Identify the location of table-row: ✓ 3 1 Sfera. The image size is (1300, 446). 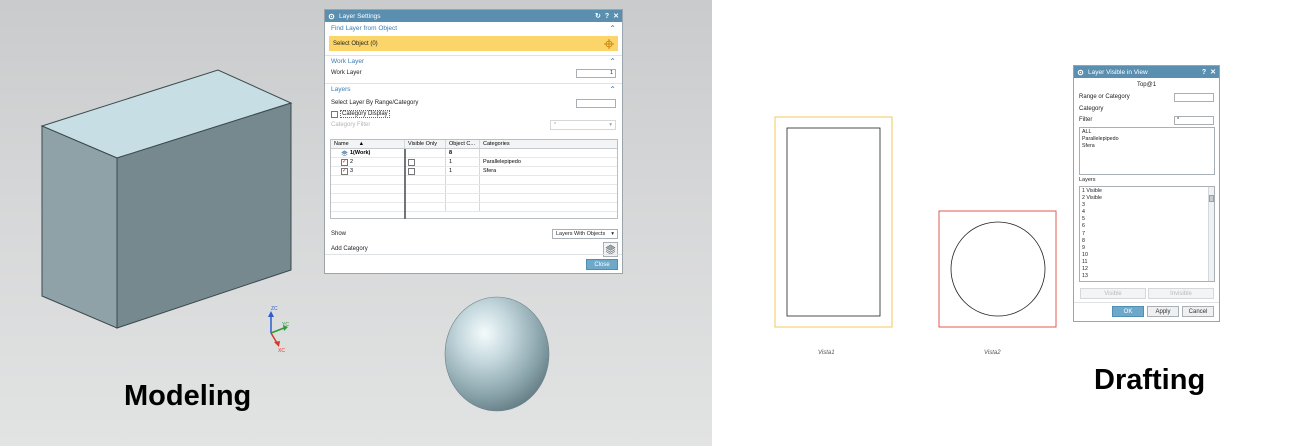
(474, 171).